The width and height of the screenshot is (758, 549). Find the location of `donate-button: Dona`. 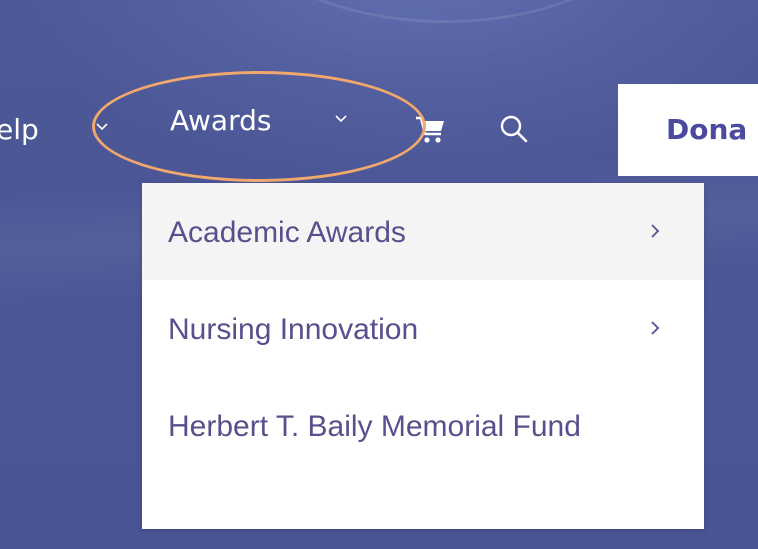

donate-button: Dona is located at coordinates (688, 130).